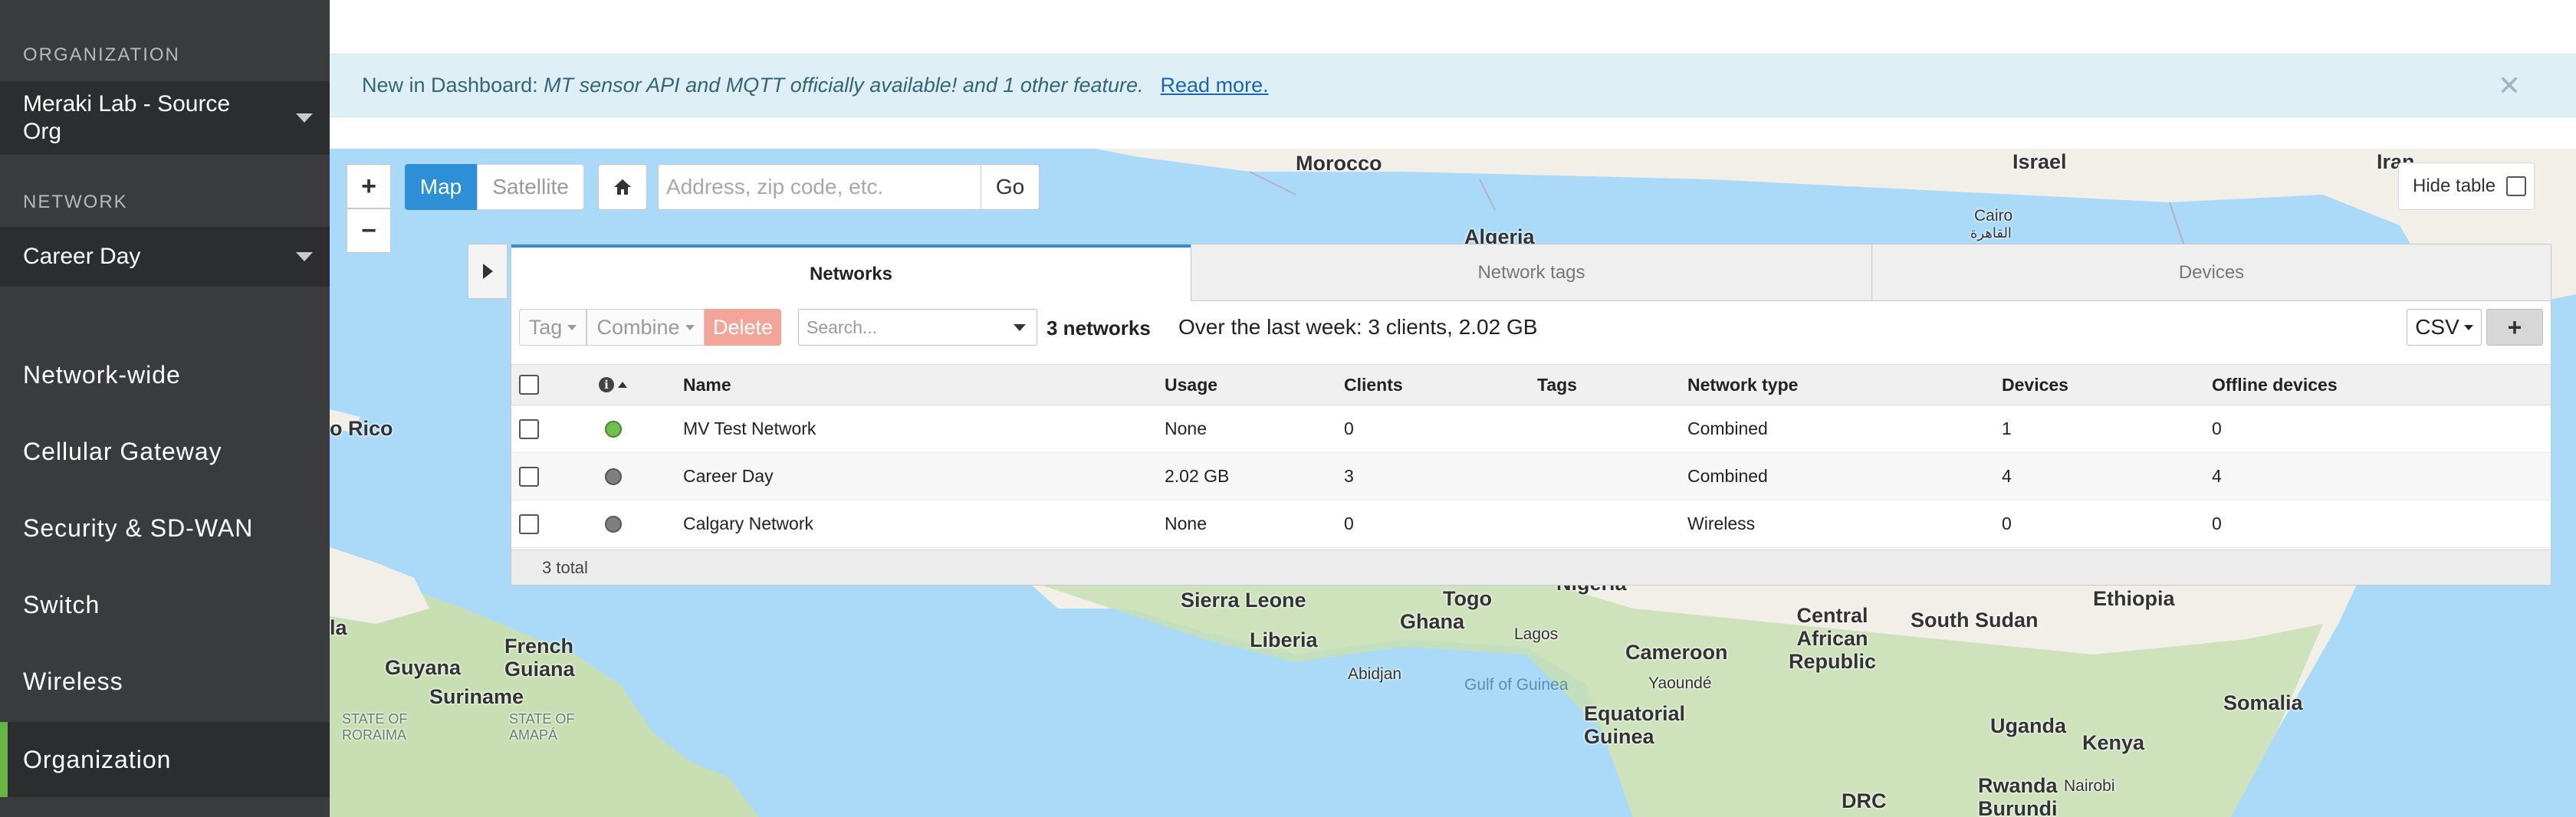 This screenshot has width=2576, height=817. What do you see at coordinates (1284, 639) in the screenshot?
I see `map-label: Liberia` at bounding box center [1284, 639].